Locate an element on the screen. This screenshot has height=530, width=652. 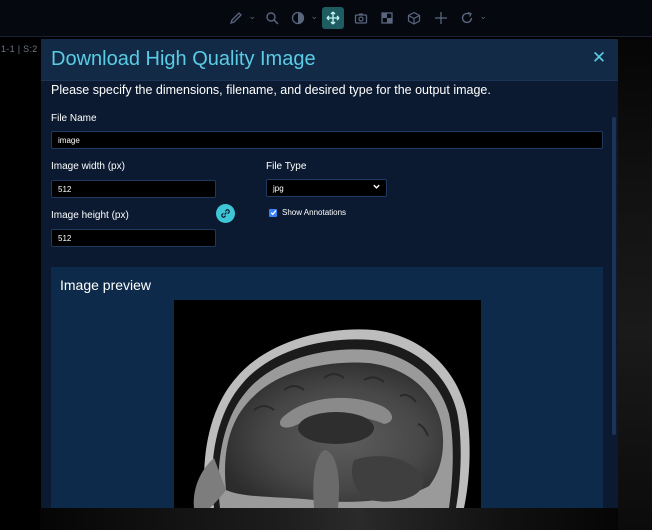
show-annotations-option: Show Annotations is located at coordinates (307, 212).